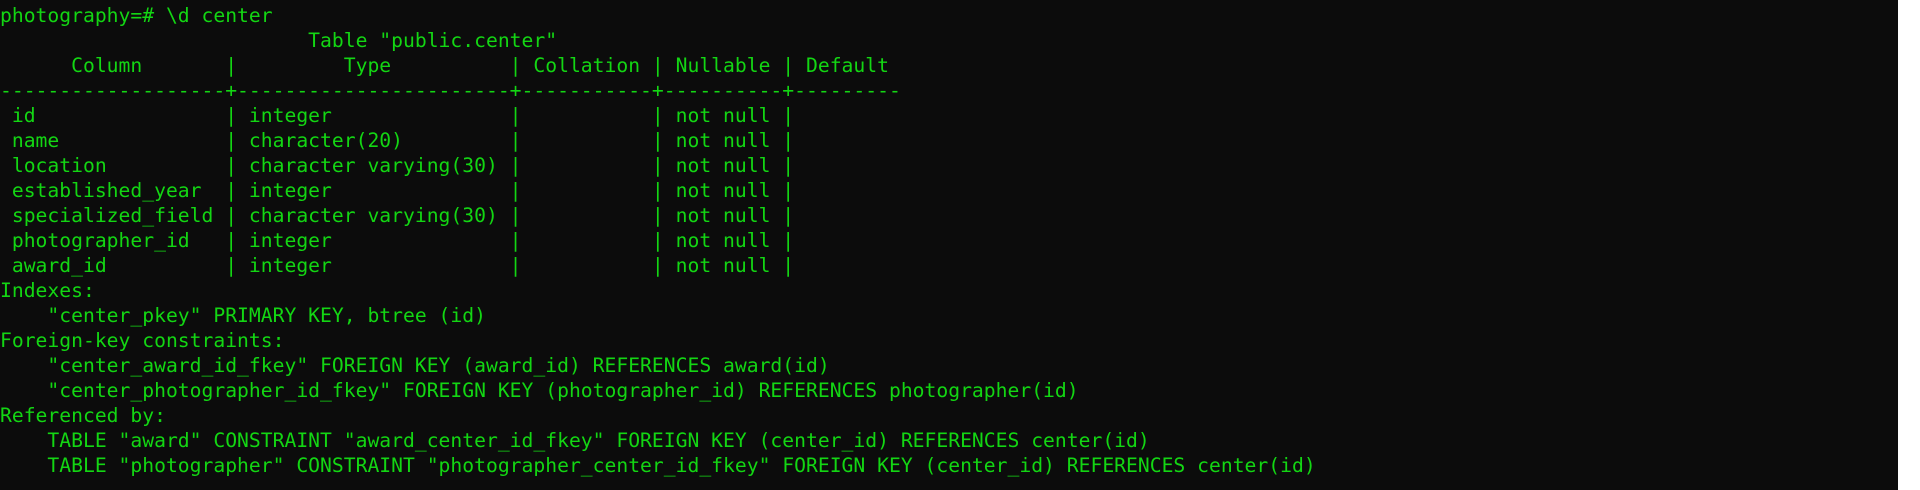  What do you see at coordinates (279, 40) in the screenshot?
I see `table-title-line: Table "public.center"` at bounding box center [279, 40].